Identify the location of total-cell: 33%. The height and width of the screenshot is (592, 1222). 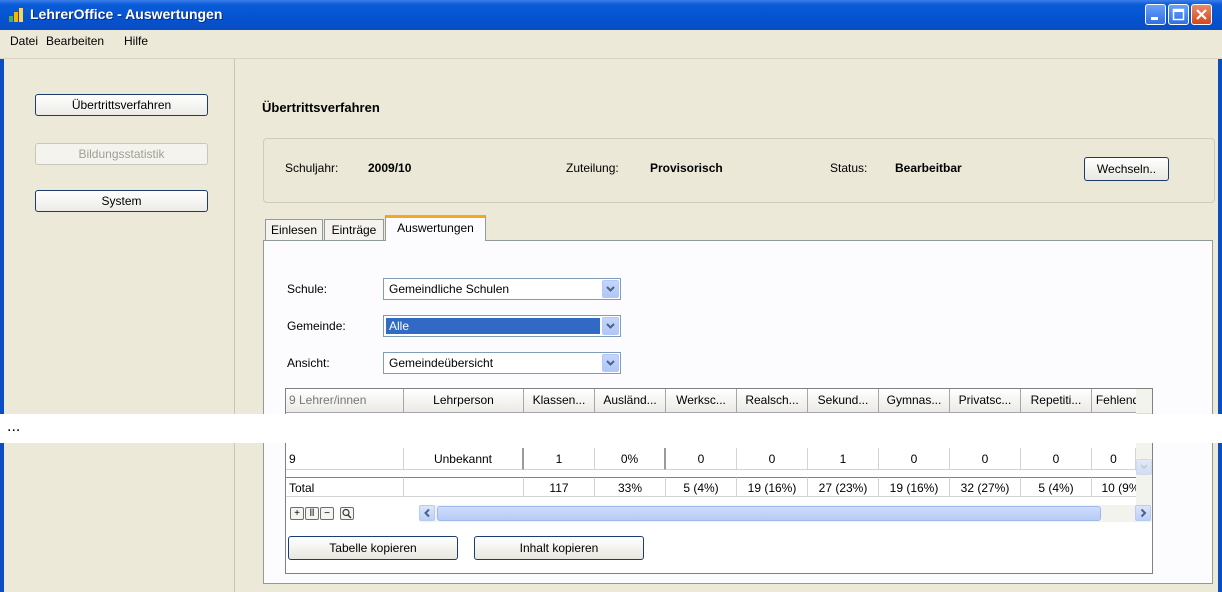
(630, 487).